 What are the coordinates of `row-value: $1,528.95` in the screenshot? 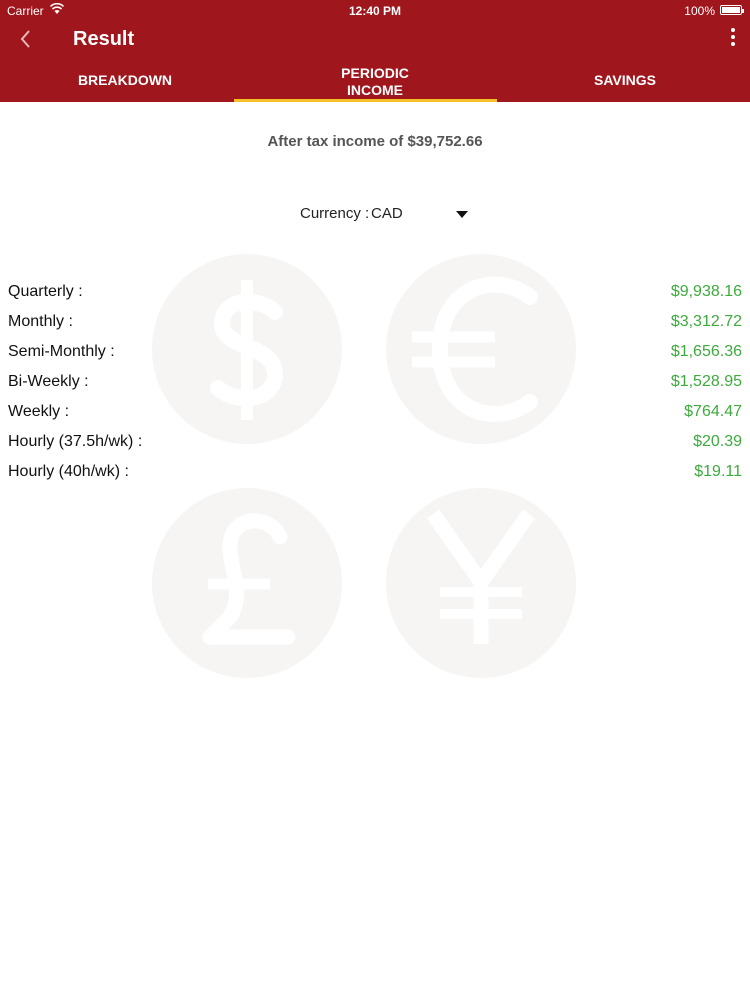 It's located at (706, 381).